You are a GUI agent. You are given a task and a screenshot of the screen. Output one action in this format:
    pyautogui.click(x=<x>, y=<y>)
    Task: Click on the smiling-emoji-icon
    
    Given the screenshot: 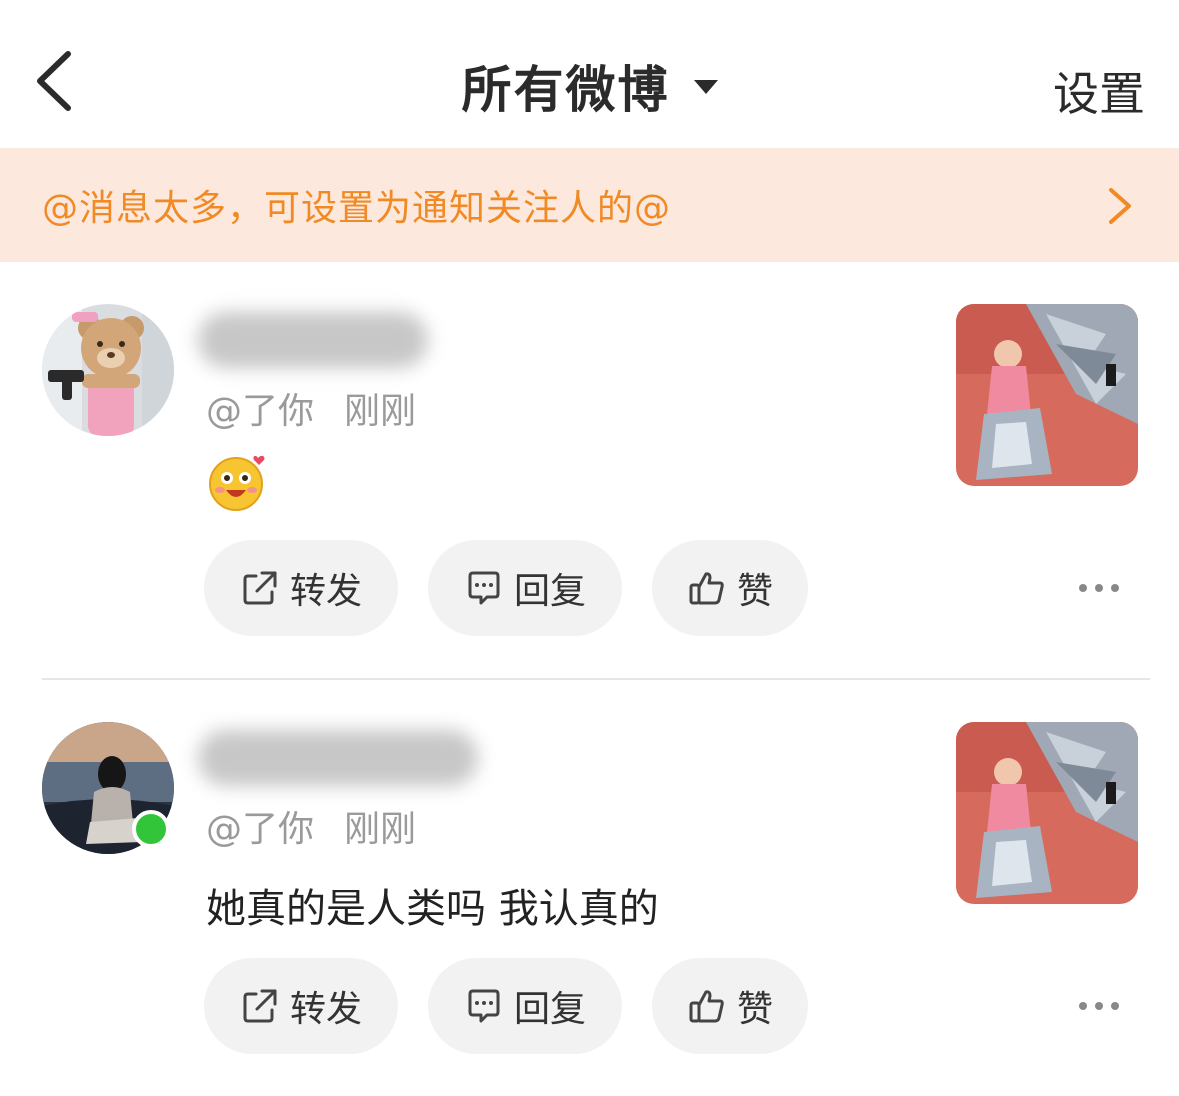 What is the action you would take?
    pyautogui.click(x=237, y=483)
    